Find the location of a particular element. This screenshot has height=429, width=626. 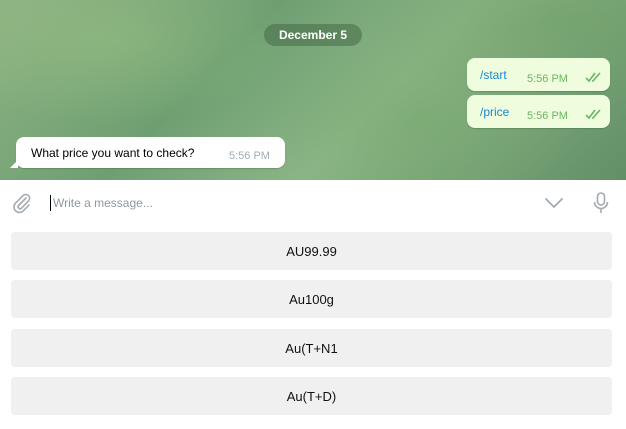

keyboard-button-au100g: Au100g is located at coordinates (311, 299).